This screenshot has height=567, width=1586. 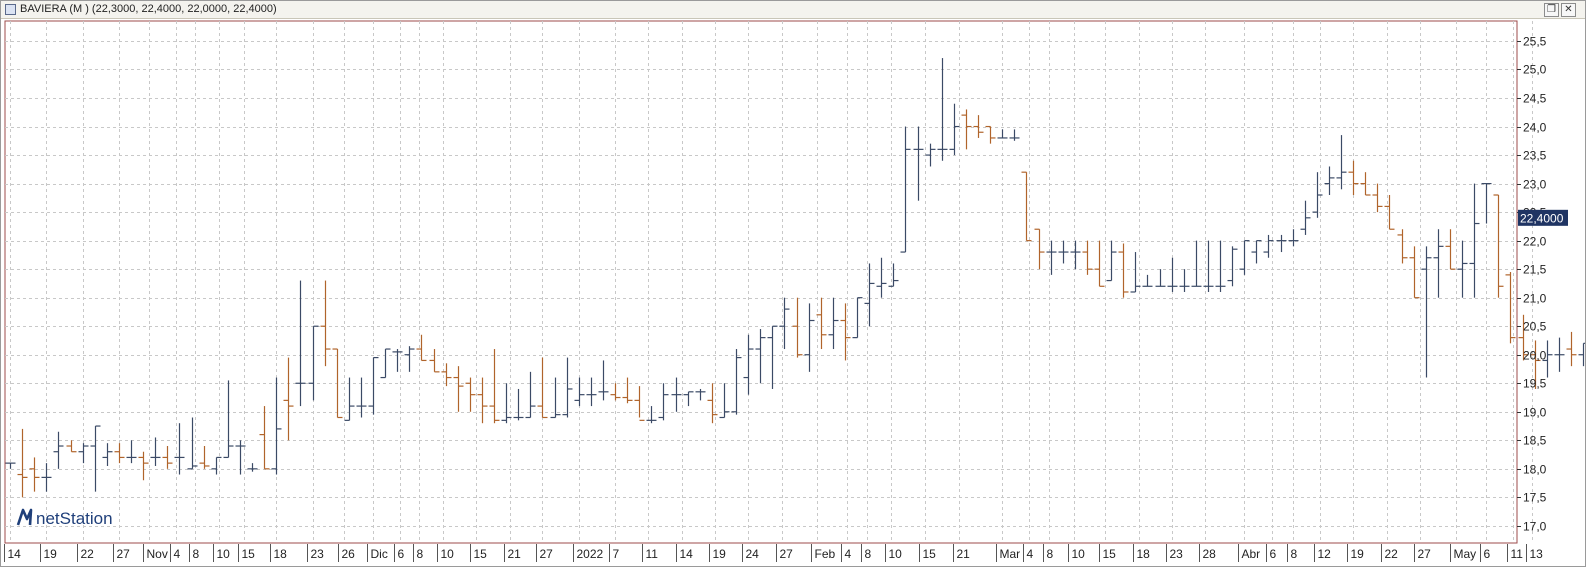 What do you see at coordinates (590, 554) in the screenshot?
I see `x-tick-label: 2022` at bounding box center [590, 554].